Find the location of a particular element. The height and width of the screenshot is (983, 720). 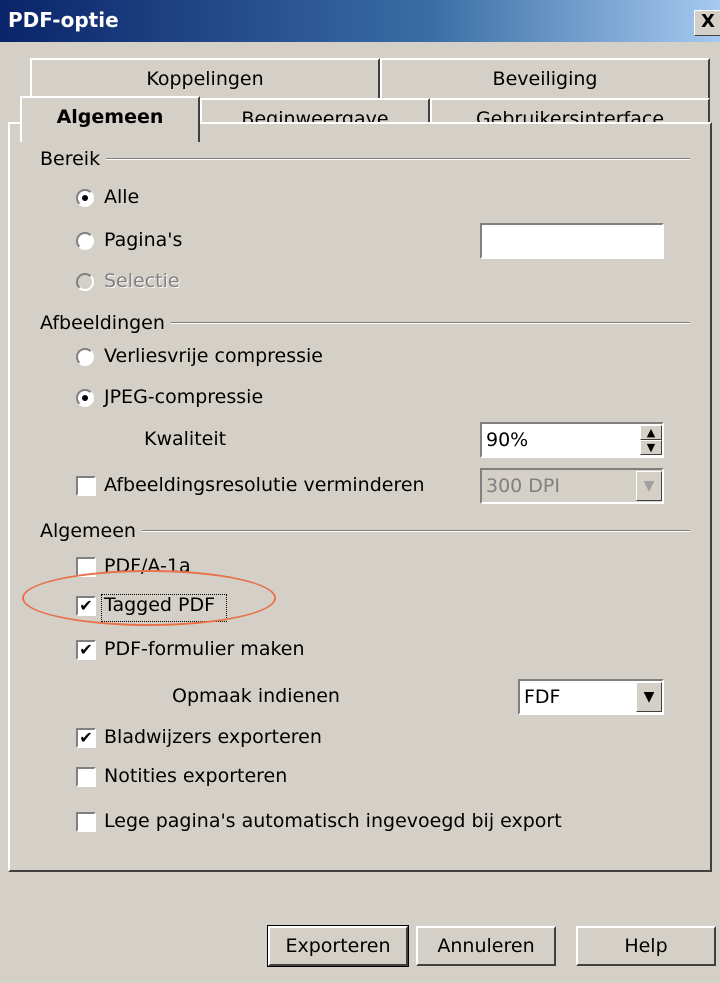

help-button-label: Help is located at coordinates (646, 946).